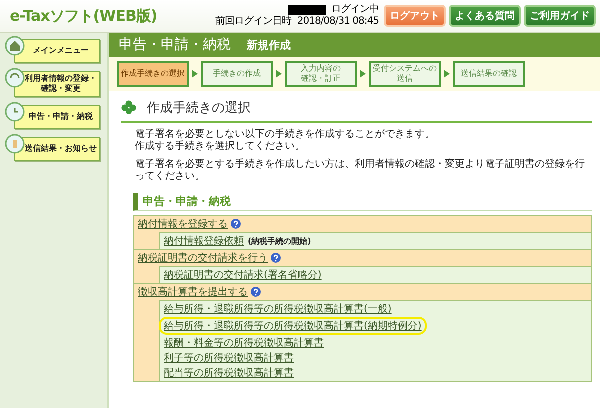 The image size is (600, 408). I want to click on step: 受付システムへの 送信, so click(405, 74).